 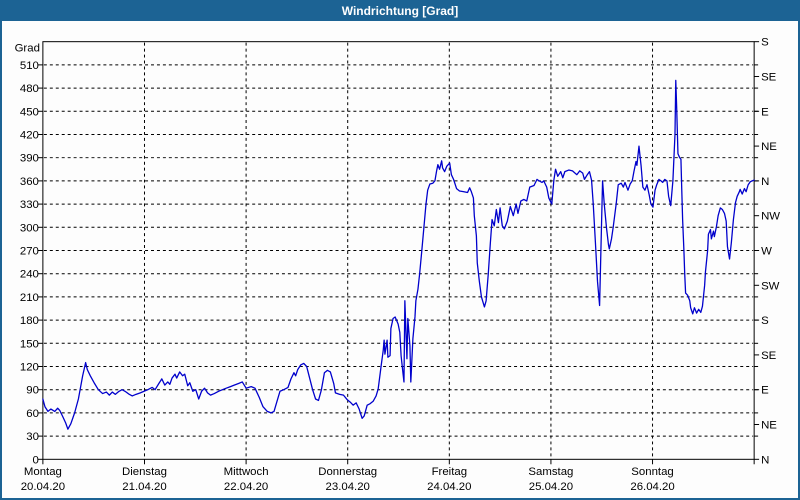 What do you see at coordinates (29, 275) in the screenshot?
I see `y-left-tick-label: 240` at bounding box center [29, 275].